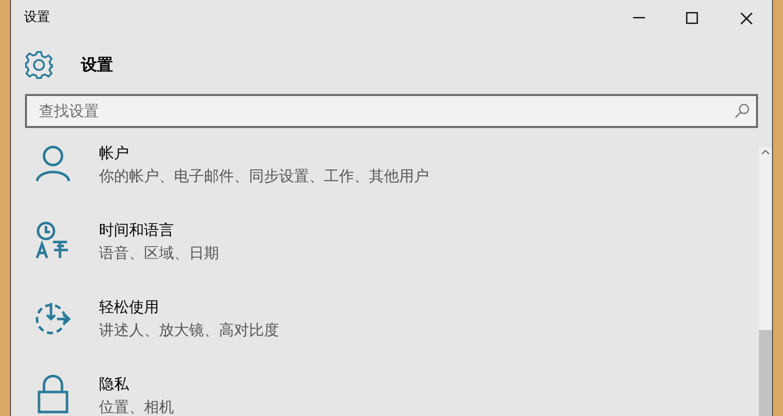 The height and width of the screenshot is (416, 783). What do you see at coordinates (391, 111) in the screenshot?
I see `search-field: 查找设置` at bounding box center [391, 111].